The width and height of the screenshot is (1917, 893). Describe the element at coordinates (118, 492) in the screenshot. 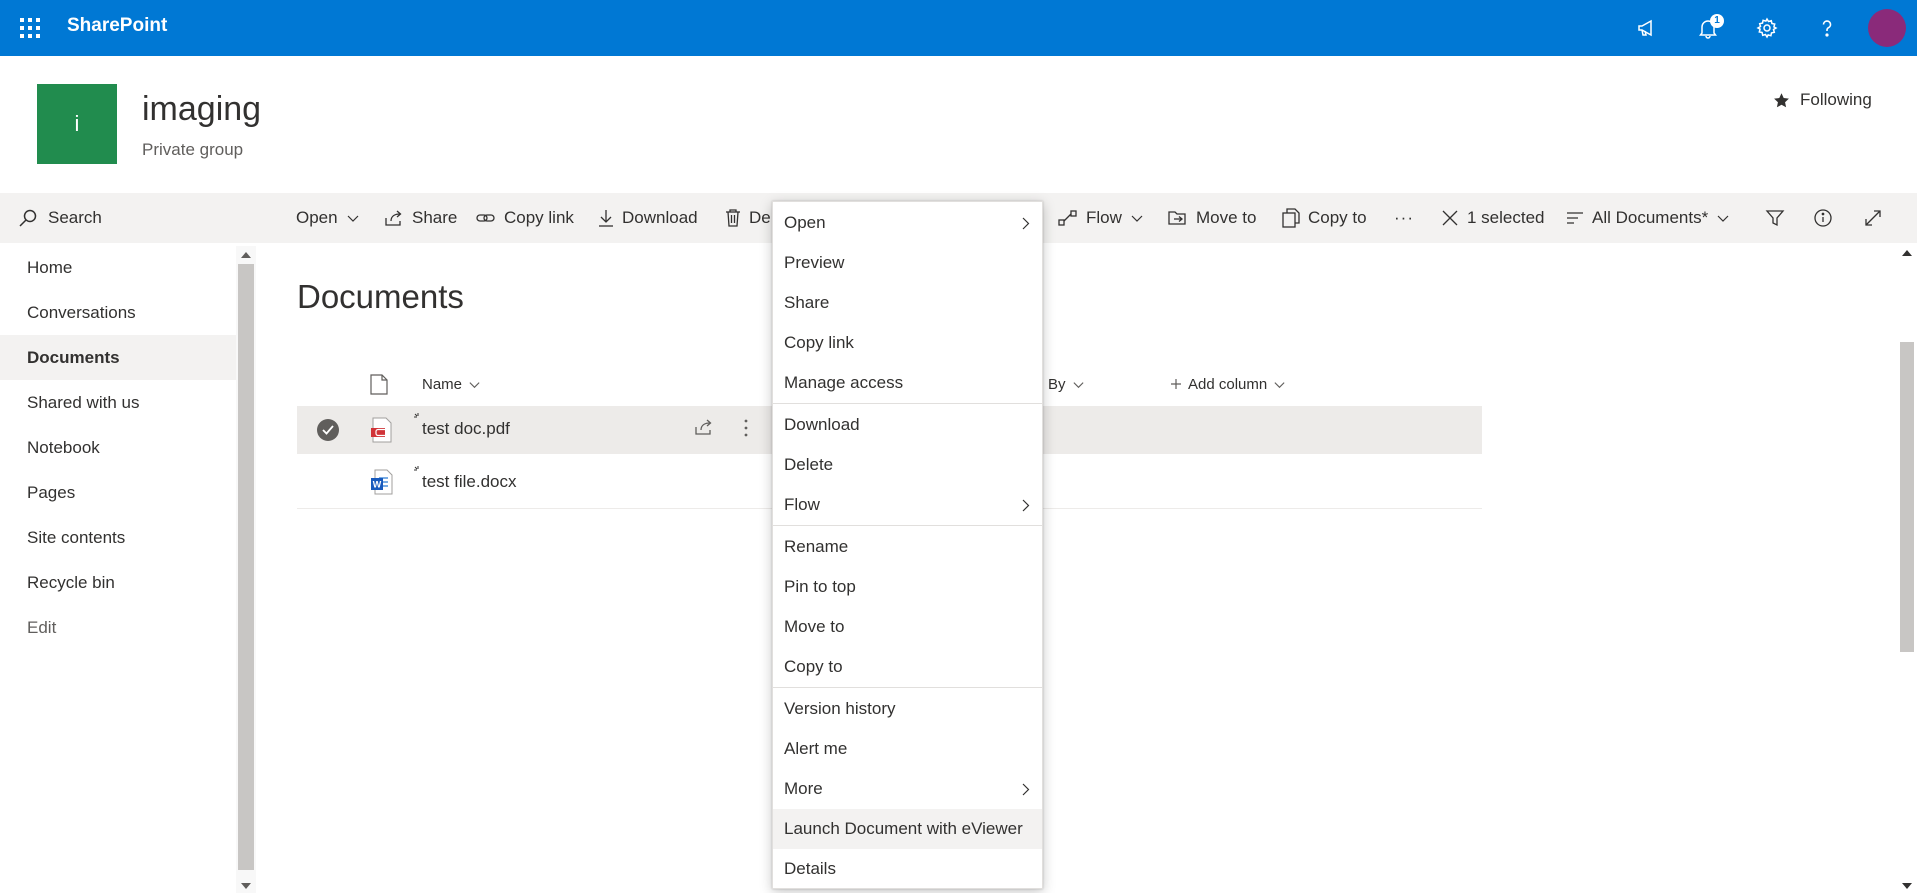

I see `nav-item-pages: Pages` at that location.